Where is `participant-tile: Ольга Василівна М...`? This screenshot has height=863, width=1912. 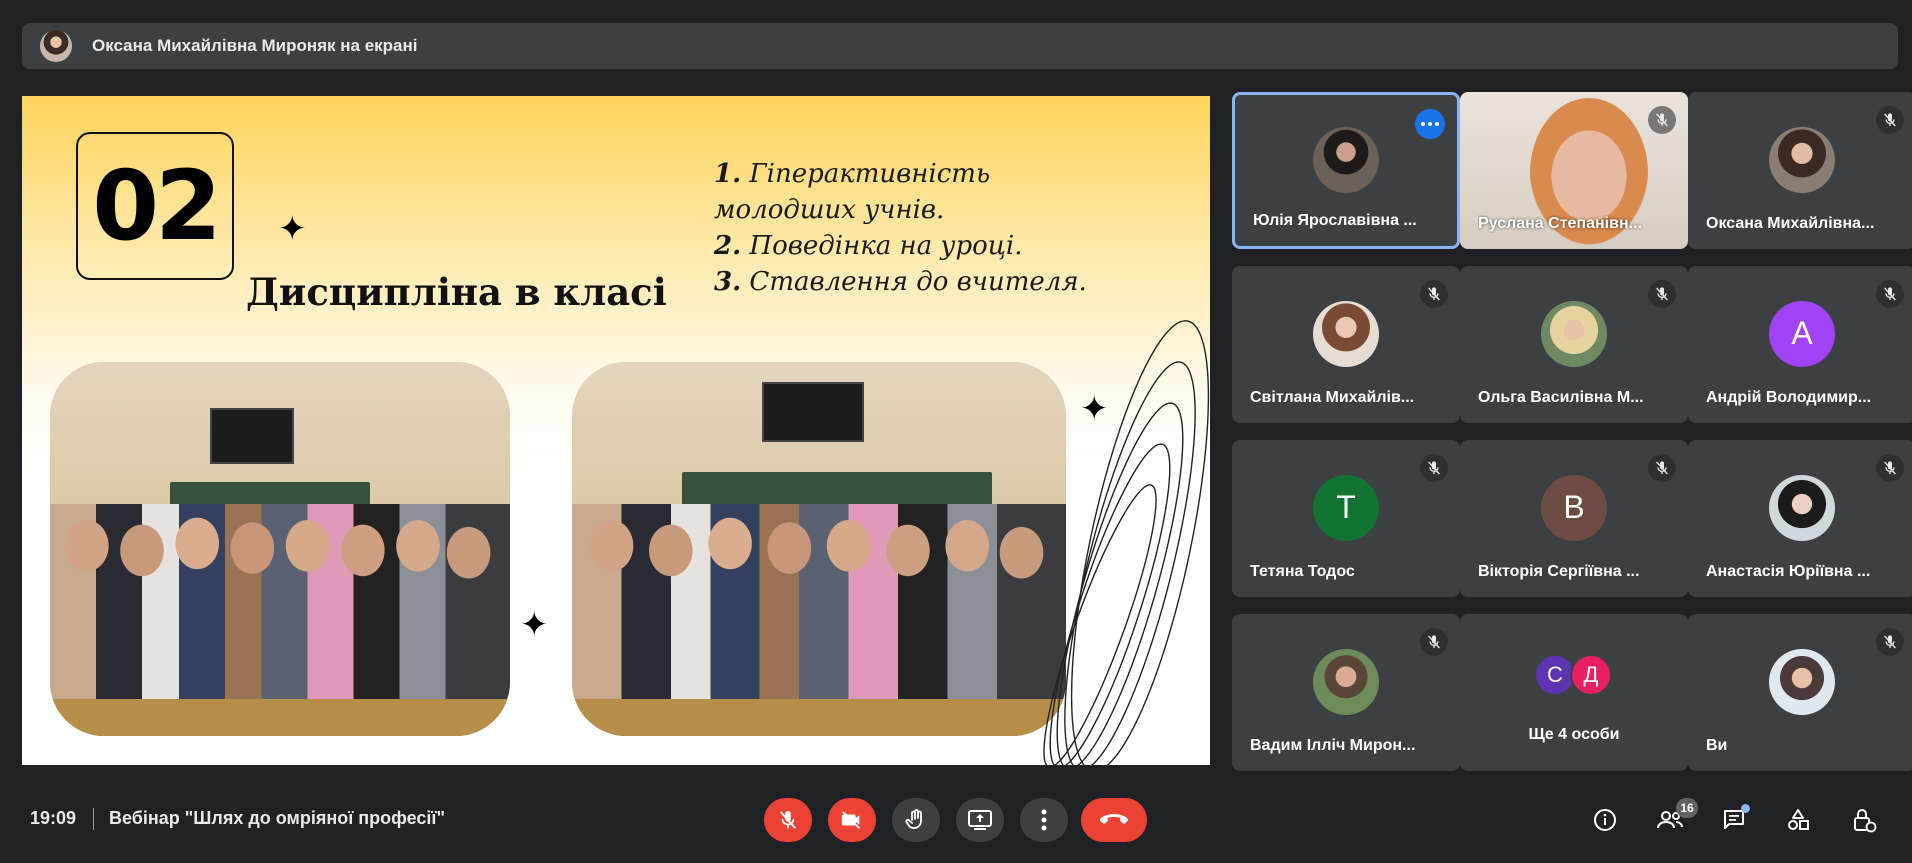 participant-tile: Ольга Василівна М... is located at coordinates (1574, 344).